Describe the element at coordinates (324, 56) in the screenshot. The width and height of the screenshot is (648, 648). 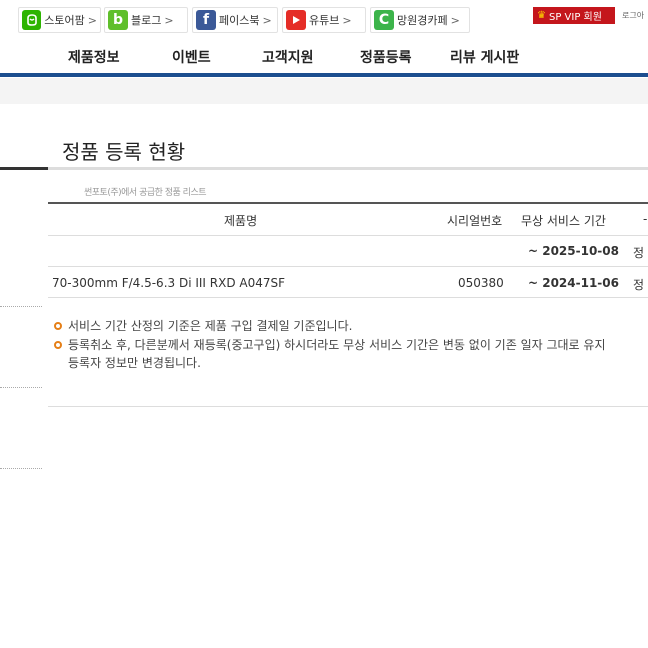
I see `main-nav: 제품정보 이벤트 고객지원 정품등록 리뷰 게시판` at that location.